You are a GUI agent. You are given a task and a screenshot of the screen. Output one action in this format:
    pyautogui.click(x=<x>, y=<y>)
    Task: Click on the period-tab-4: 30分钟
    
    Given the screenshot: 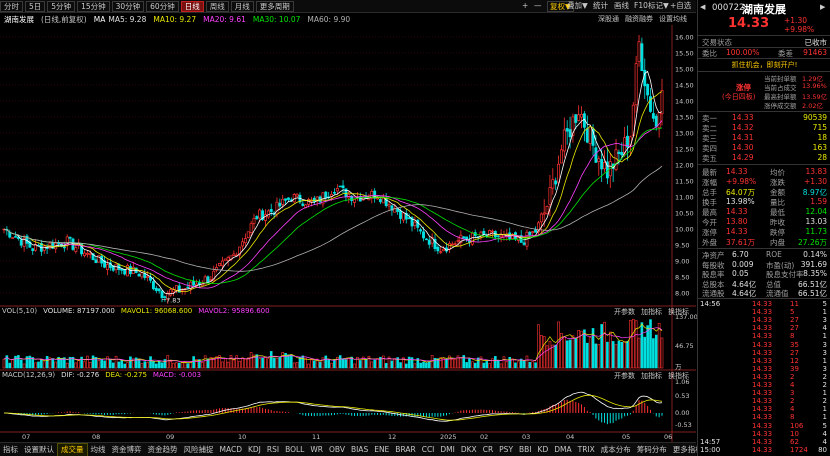 What is the action you would take?
    pyautogui.click(x=128, y=6)
    